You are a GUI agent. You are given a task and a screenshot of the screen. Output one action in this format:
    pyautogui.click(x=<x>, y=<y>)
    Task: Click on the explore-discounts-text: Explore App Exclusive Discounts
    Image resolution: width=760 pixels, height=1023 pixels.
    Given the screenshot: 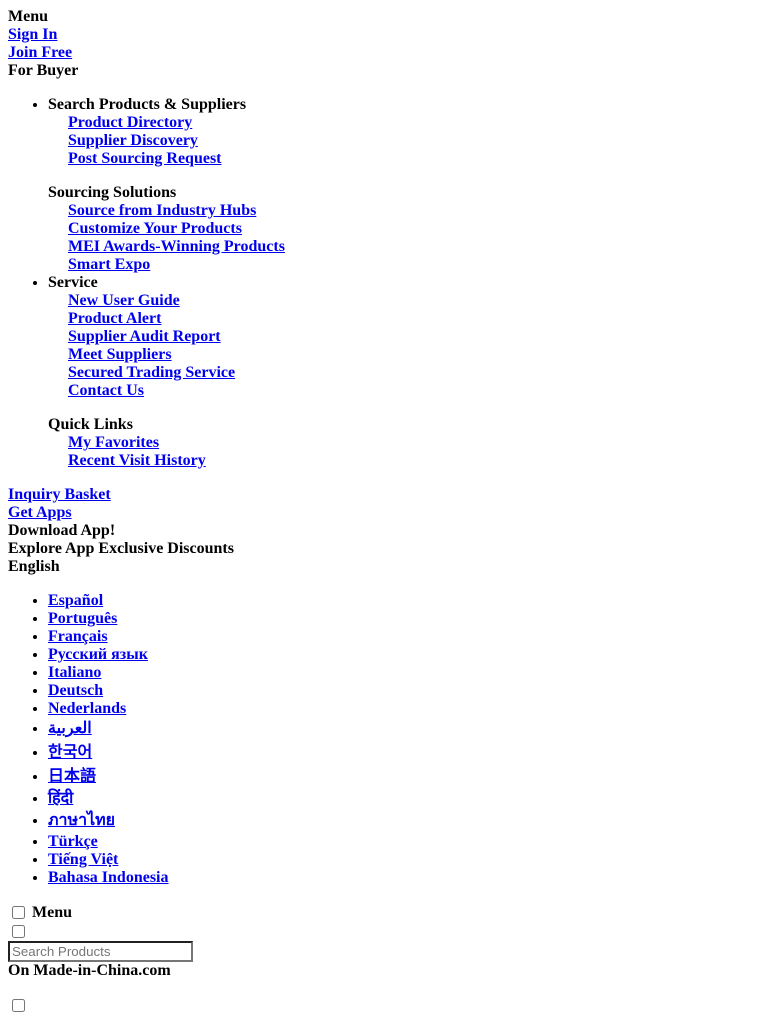 What is the action you would take?
    pyautogui.click(x=121, y=548)
    